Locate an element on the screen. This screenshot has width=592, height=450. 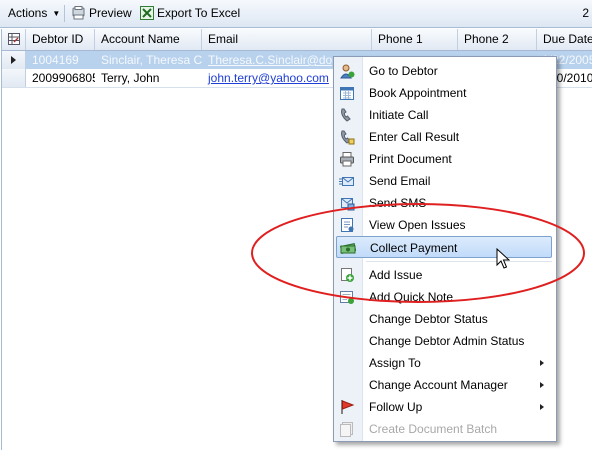
menu-item-collect-payment: Collect Payment is located at coordinates (444, 247).